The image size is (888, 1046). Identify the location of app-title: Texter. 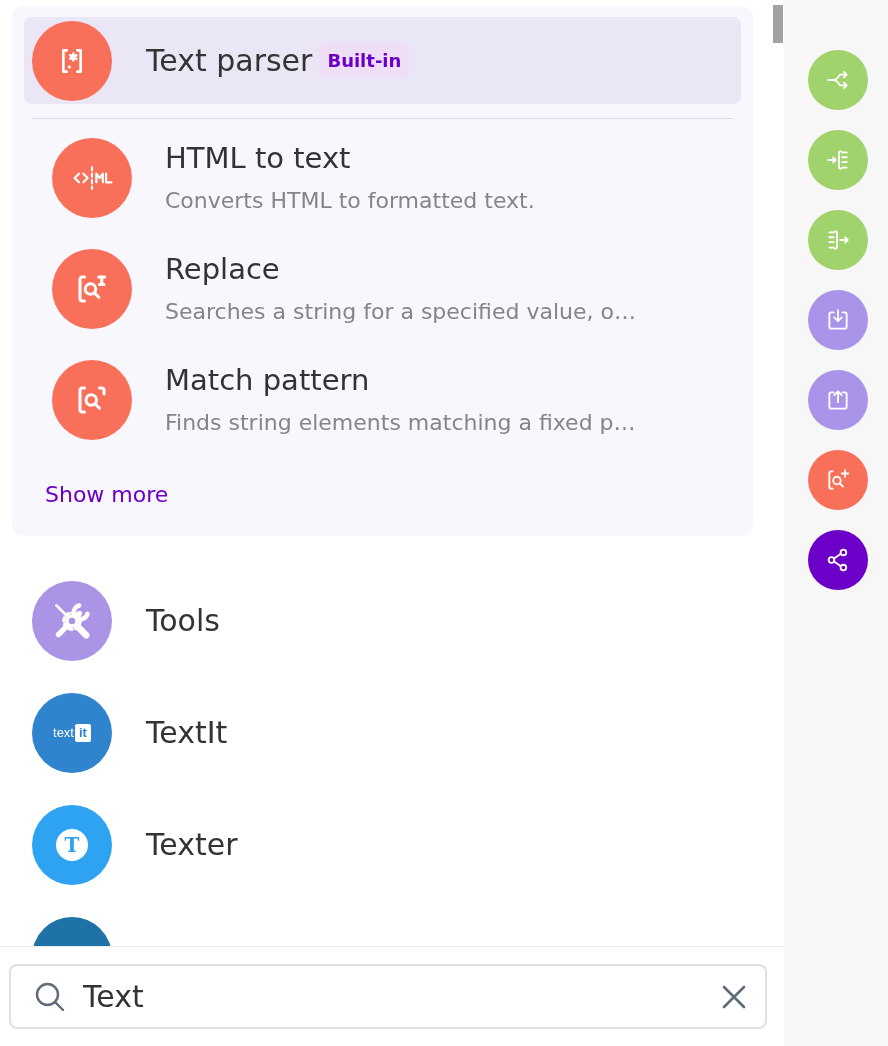
(192, 845).